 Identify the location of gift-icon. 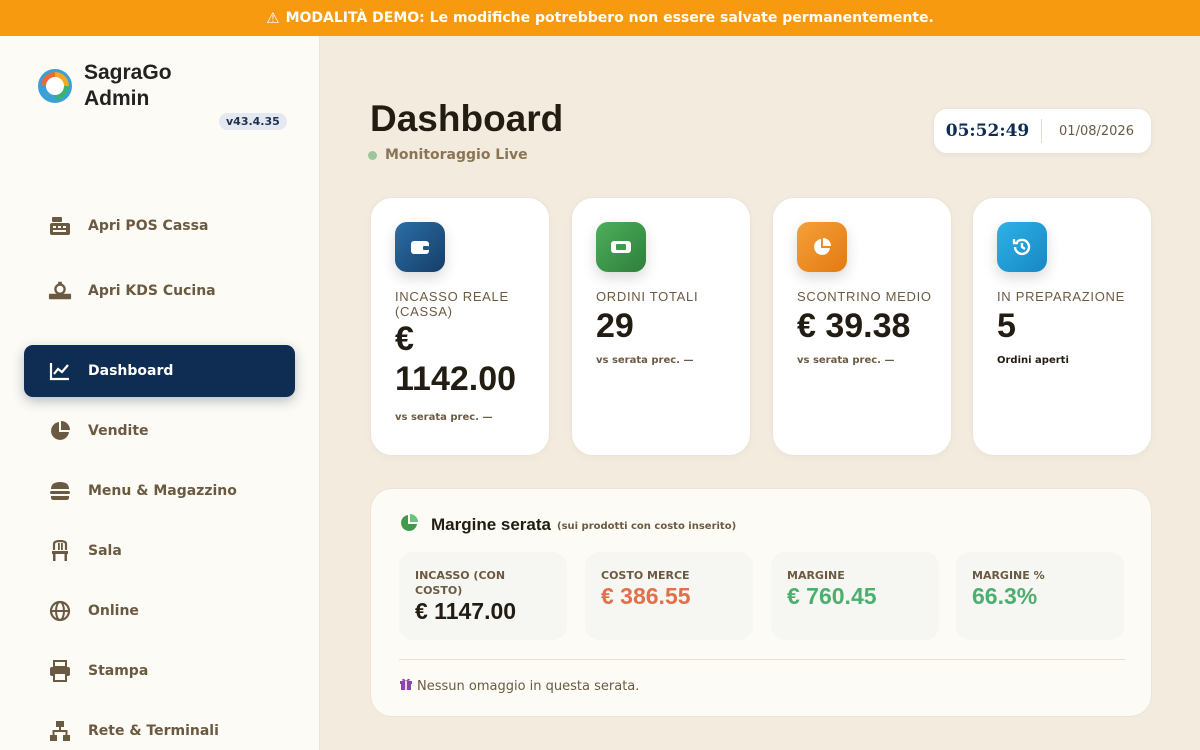
(406, 686).